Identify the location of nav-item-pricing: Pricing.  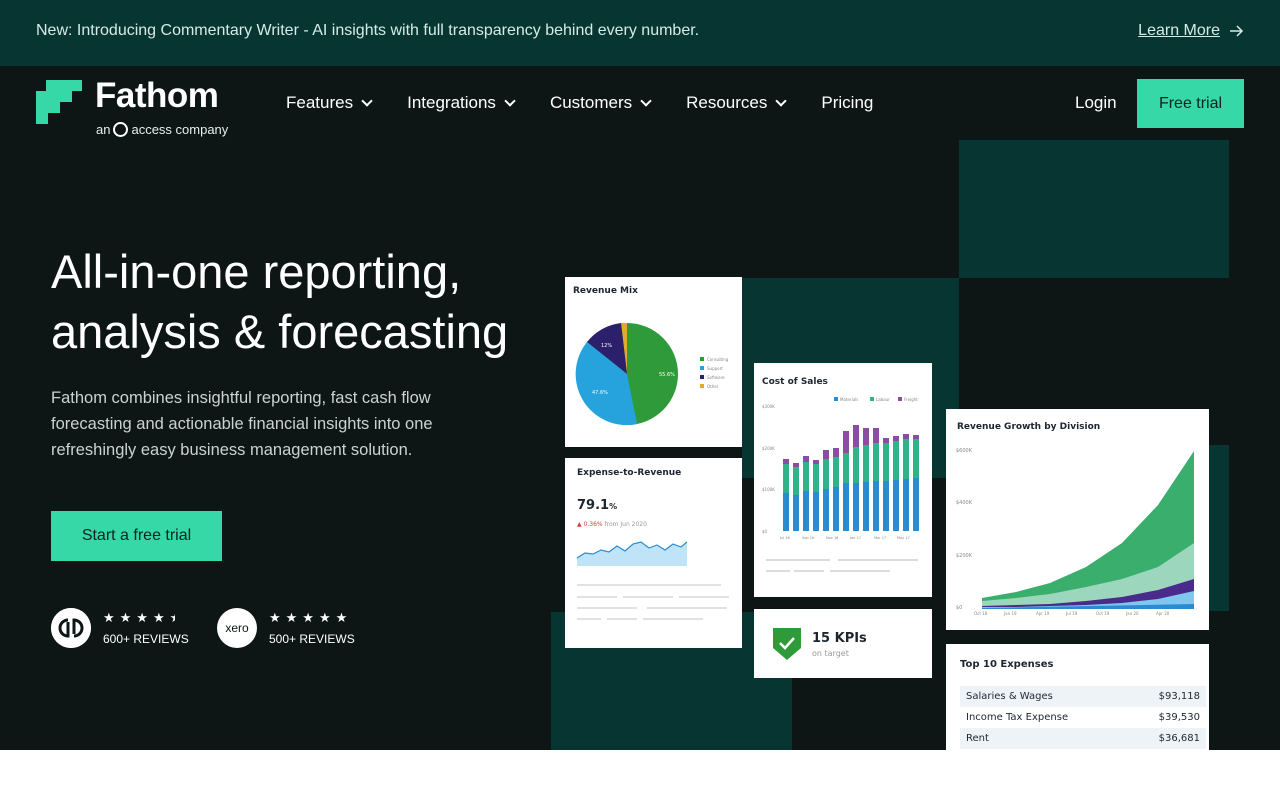
(847, 103).